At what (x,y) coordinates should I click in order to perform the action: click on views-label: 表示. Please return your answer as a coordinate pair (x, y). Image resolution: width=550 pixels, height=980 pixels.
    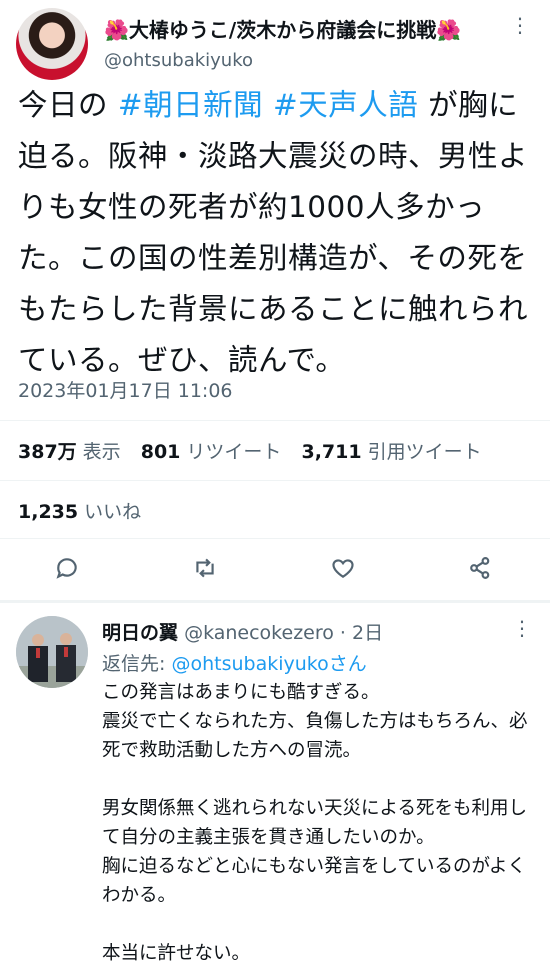
    Looking at the image, I should click on (101, 452).